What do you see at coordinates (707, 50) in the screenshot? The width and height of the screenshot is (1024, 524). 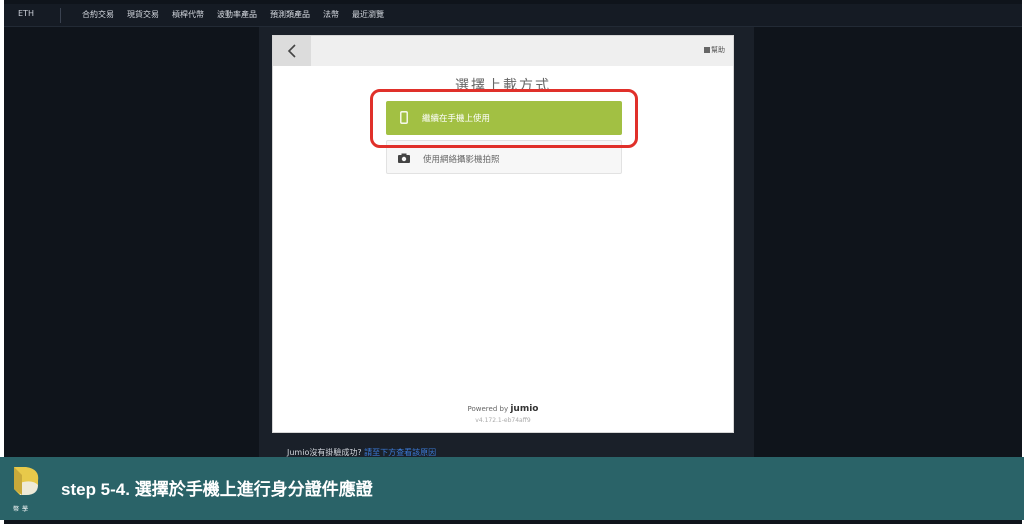 I see `help-icon` at bounding box center [707, 50].